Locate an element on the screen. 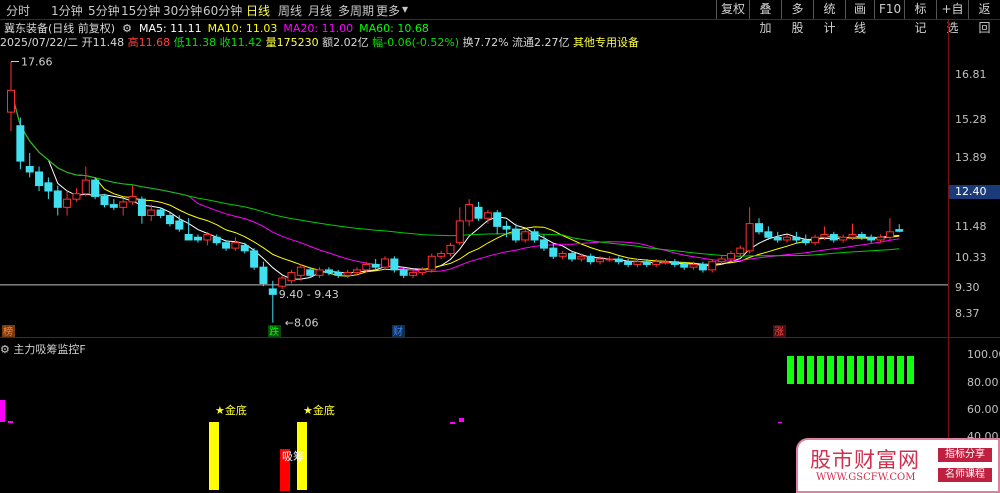  high-annotation: 17.66 is located at coordinates (37, 62).